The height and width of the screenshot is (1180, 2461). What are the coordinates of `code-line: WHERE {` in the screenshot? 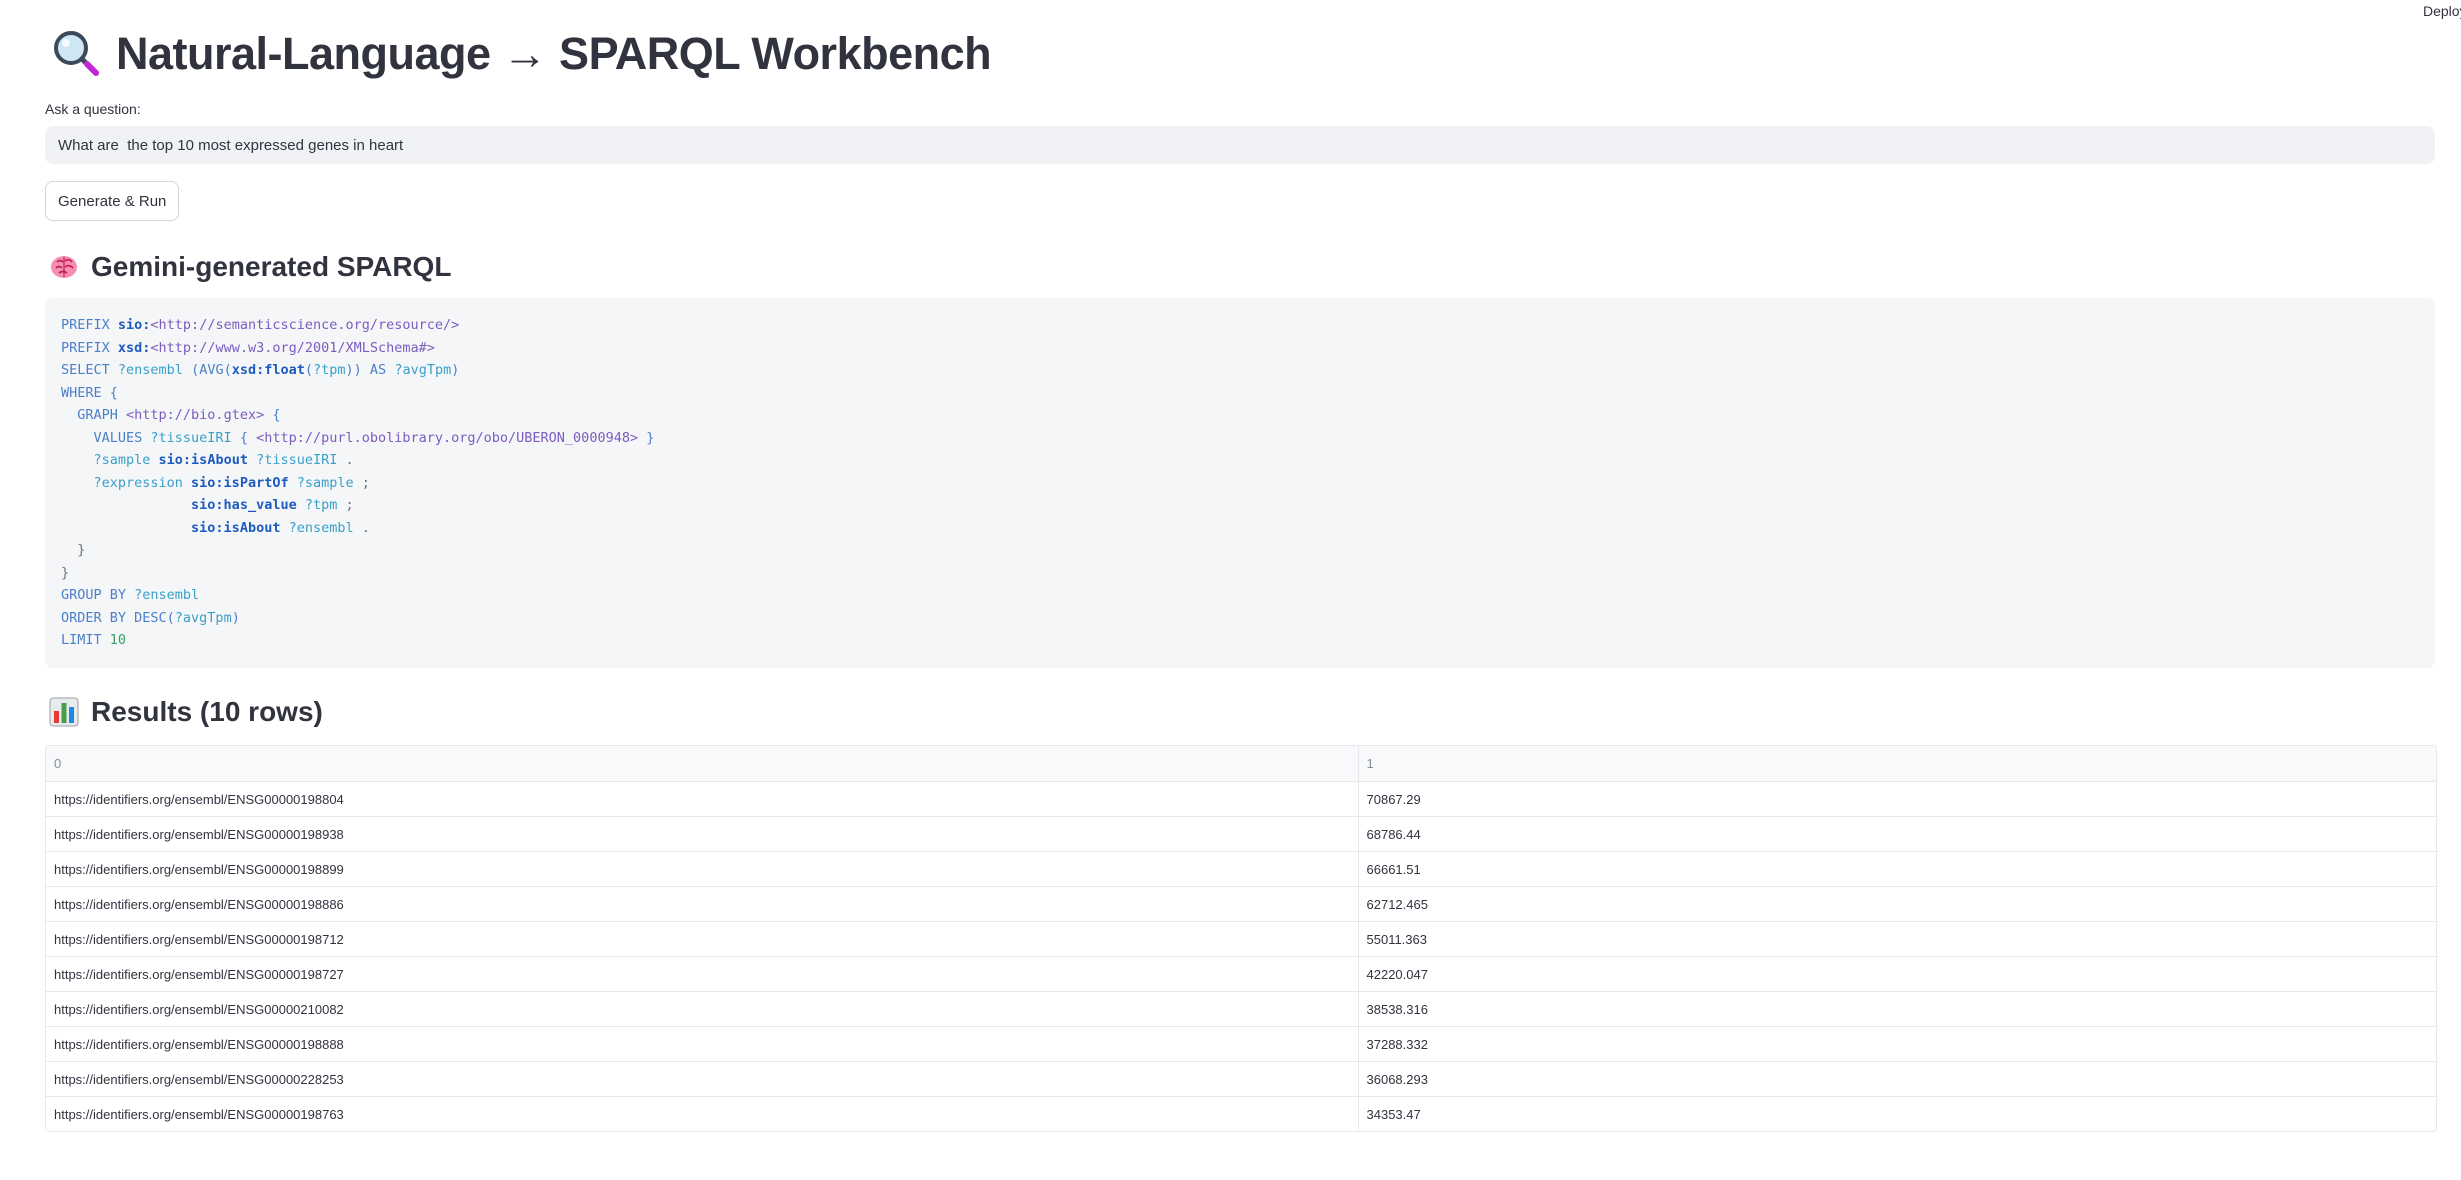 It's located at (89, 392).